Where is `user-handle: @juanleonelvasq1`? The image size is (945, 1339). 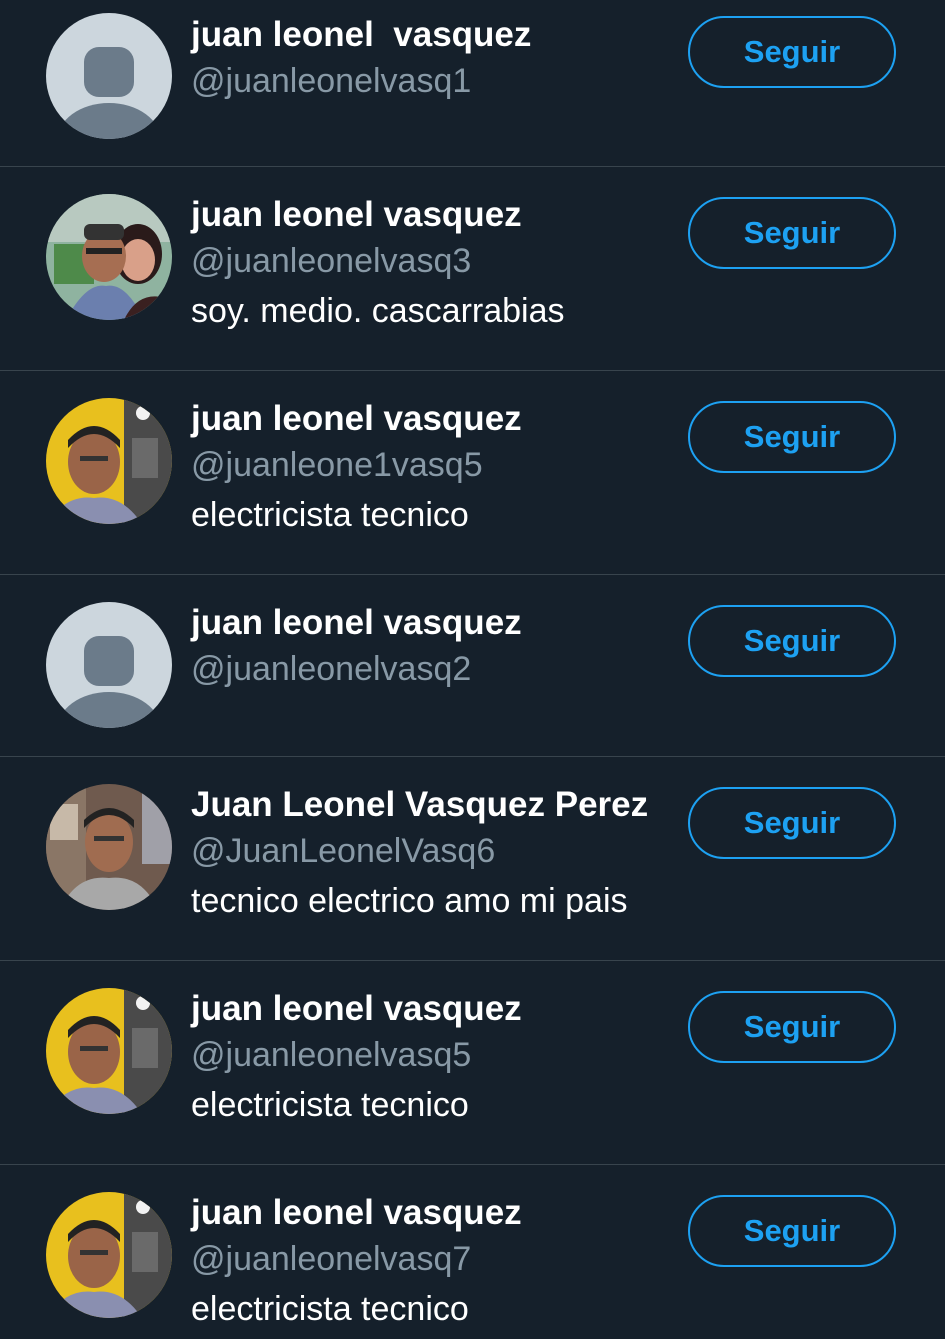
user-handle: @juanleonelvasq1 is located at coordinates (331, 81).